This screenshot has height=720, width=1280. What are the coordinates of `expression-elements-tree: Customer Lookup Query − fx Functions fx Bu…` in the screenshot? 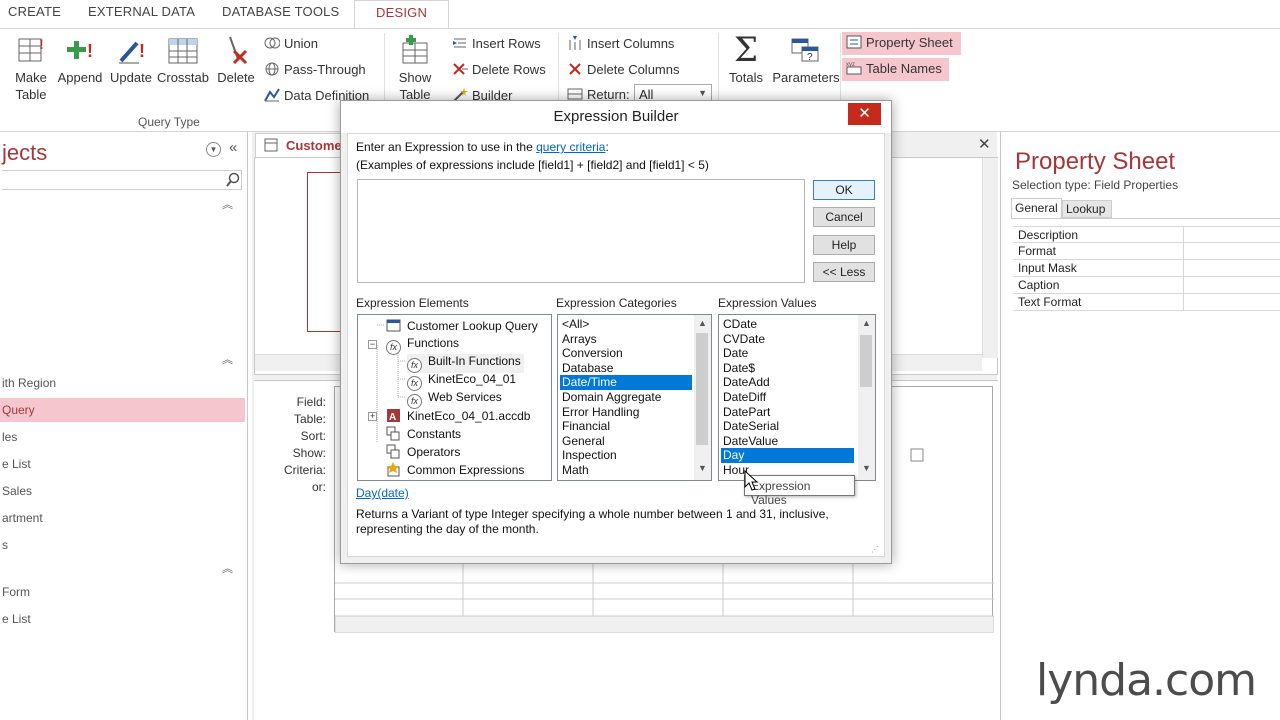 It's located at (454, 397).